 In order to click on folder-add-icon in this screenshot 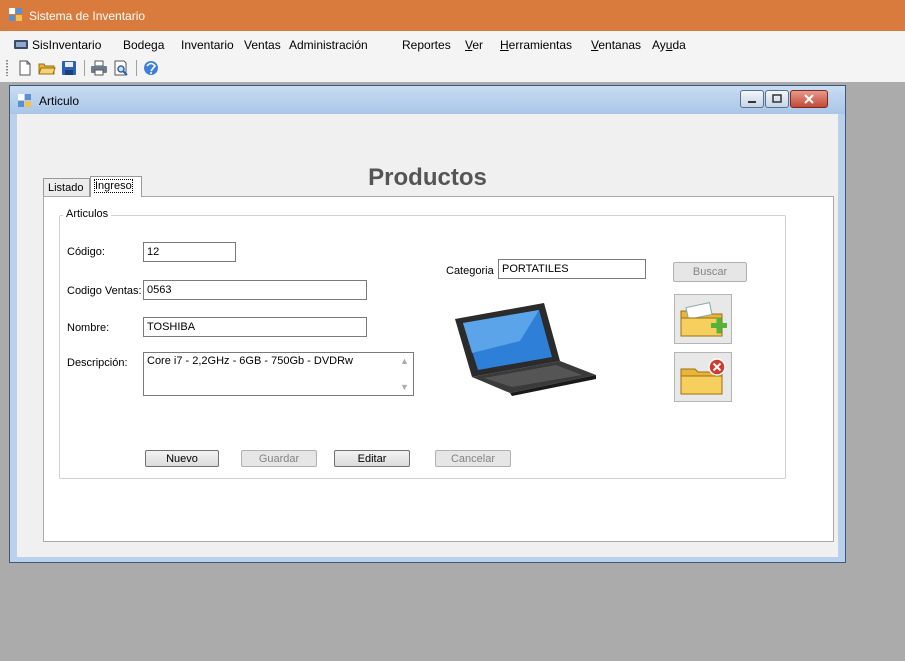, I will do `click(703, 319)`.